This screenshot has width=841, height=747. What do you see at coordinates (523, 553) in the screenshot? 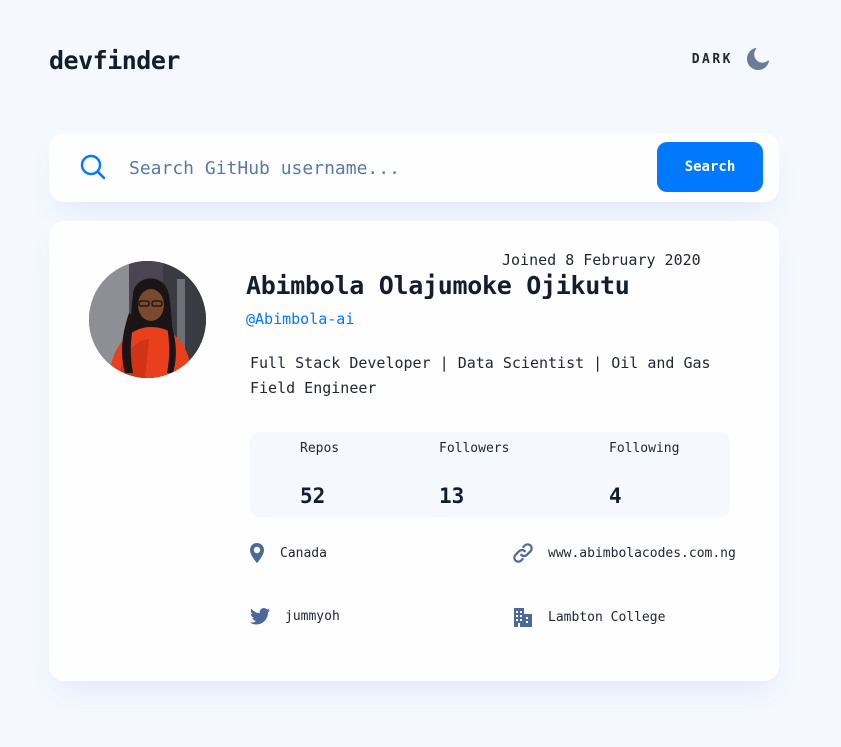
I see `link-icon` at bounding box center [523, 553].